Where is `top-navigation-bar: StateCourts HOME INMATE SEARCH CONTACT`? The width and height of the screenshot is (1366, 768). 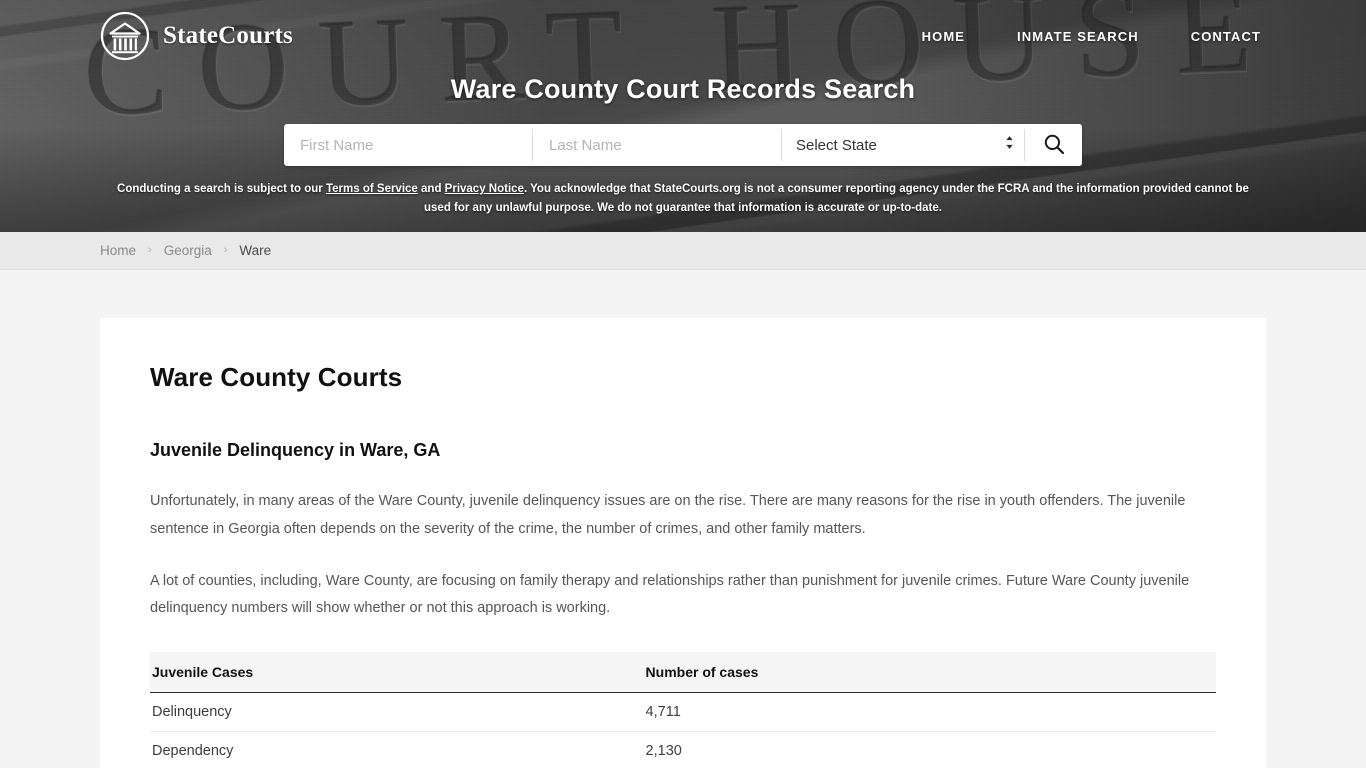
top-navigation-bar: StateCourts HOME INMATE SEARCH CONTACT is located at coordinates (683, 36).